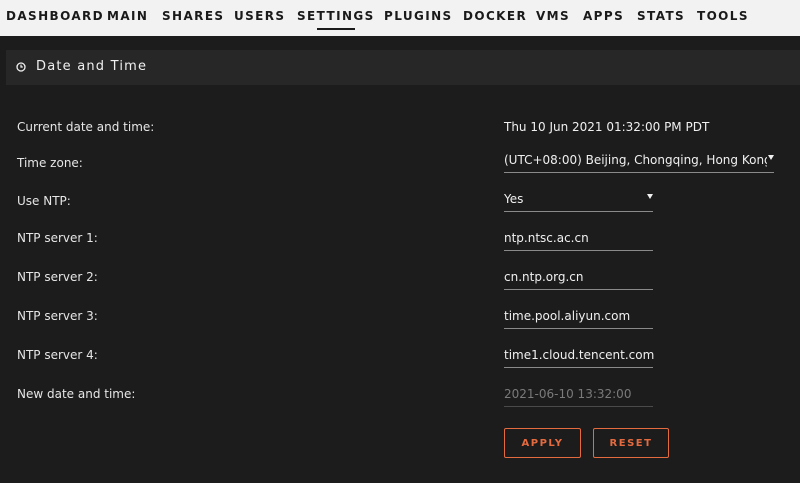 The image size is (800, 483). Describe the element at coordinates (193, 16) in the screenshot. I see `nav-shares: SHARES` at that location.